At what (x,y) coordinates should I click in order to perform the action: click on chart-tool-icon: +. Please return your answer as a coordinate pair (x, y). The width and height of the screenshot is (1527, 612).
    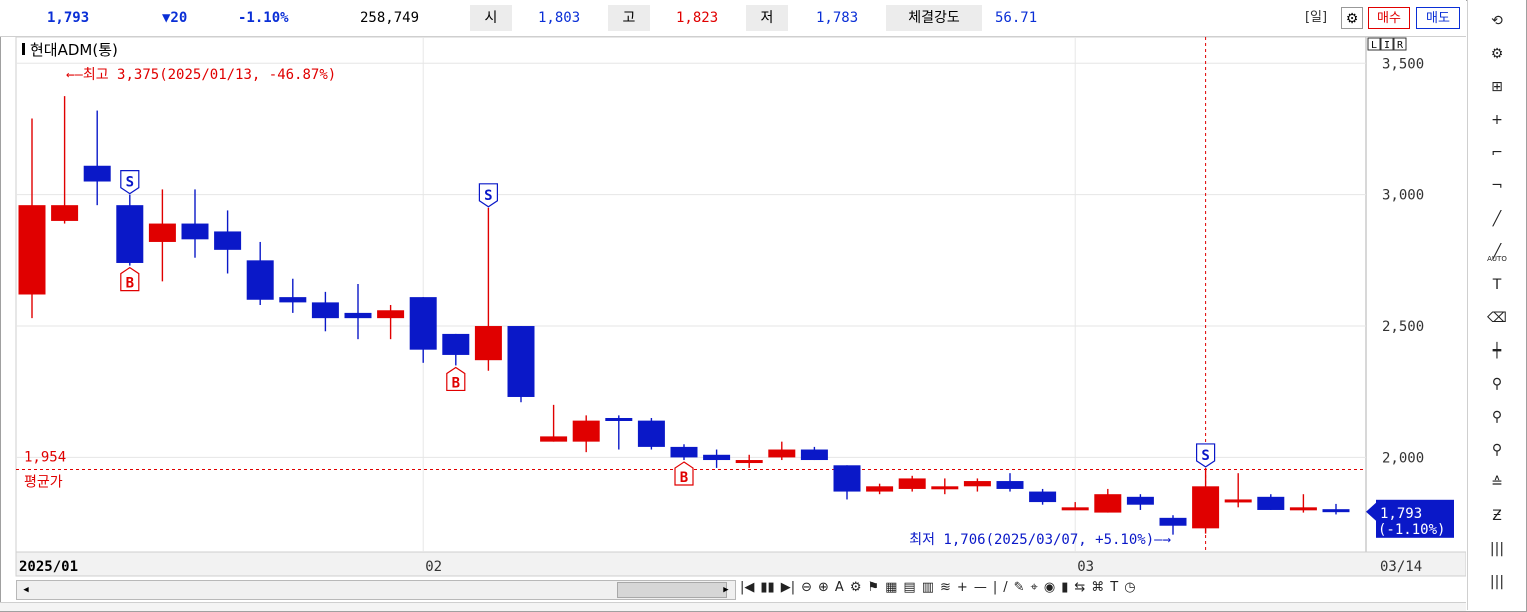
    Looking at the image, I should click on (962, 587).